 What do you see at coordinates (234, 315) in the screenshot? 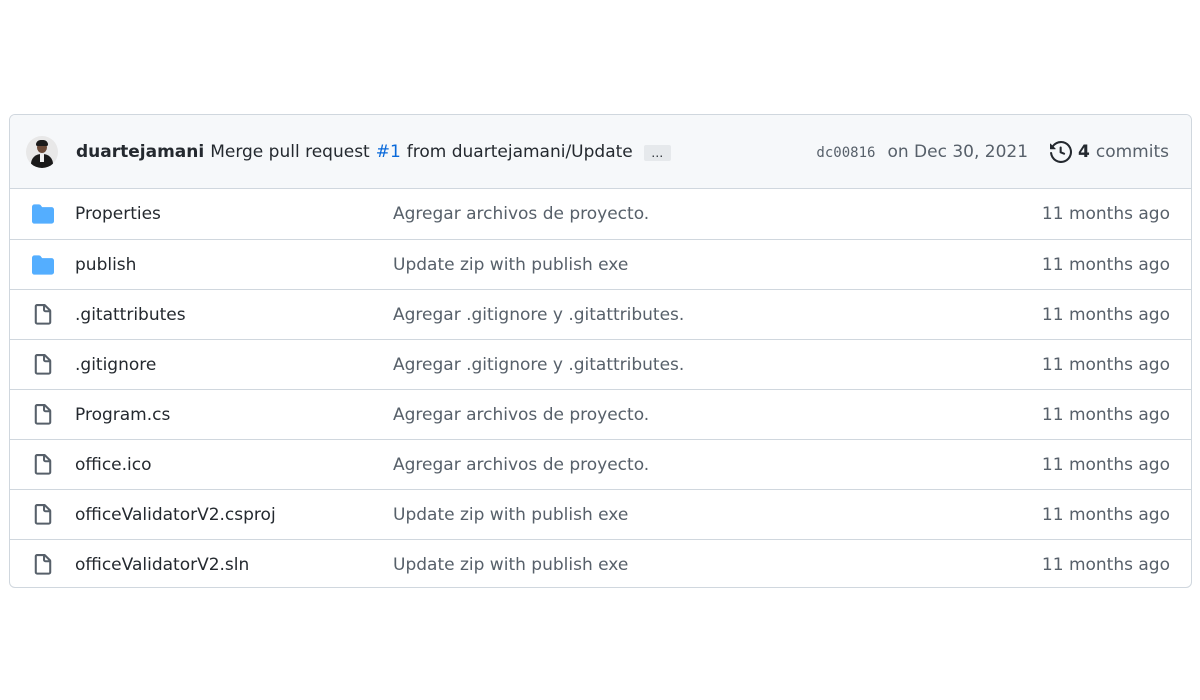
I see `file-name-link: .gitattributes` at bounding box center [234, 315].